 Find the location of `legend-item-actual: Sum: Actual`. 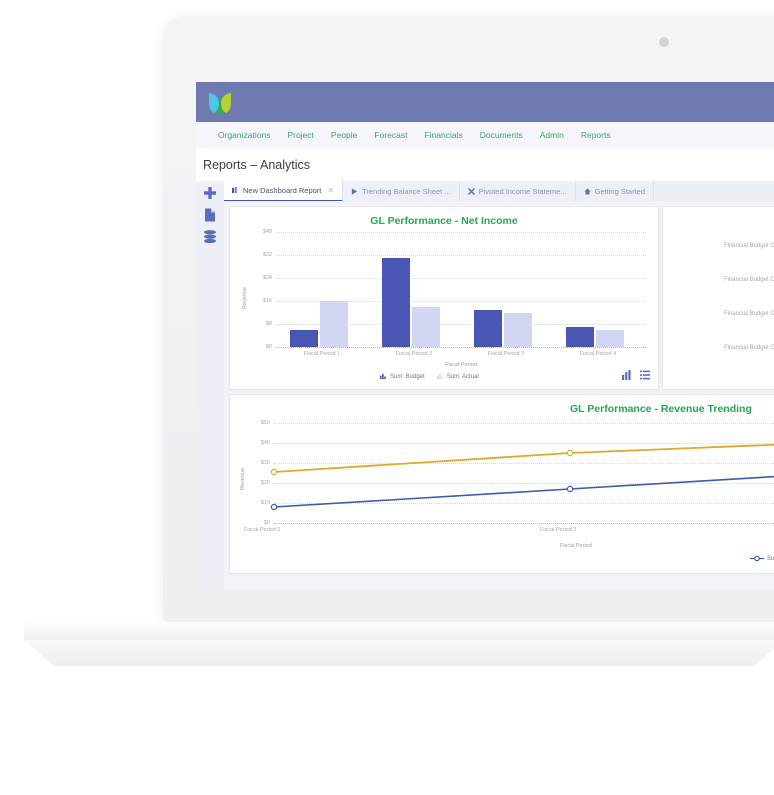

legend-item-actual: Sum: Actual is located at coordinates (457, 376).